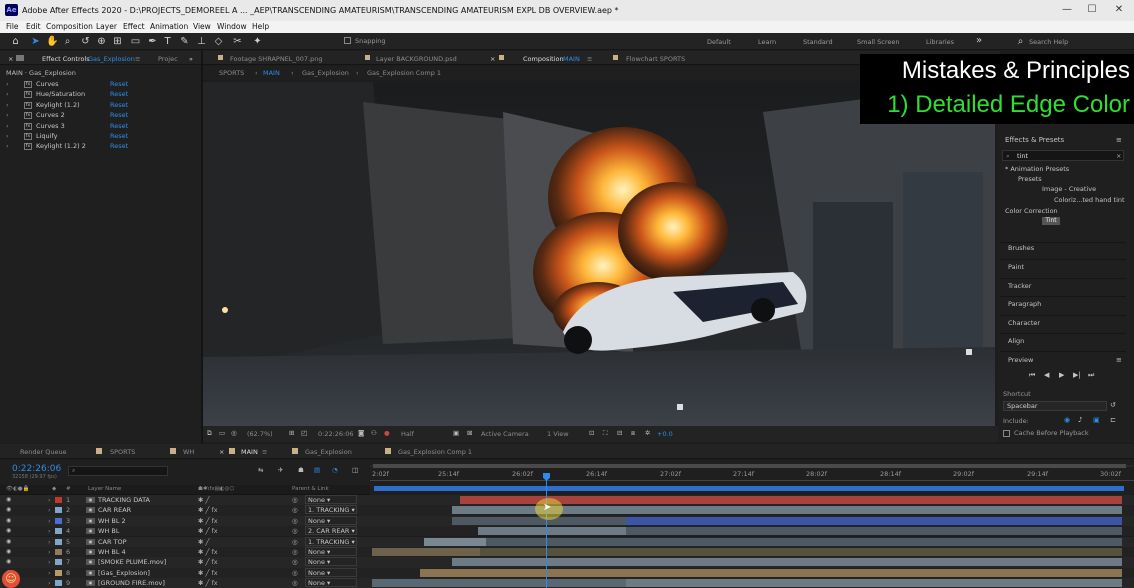 This screenshot has width=1134, height=588. I want to click on workspace-overflow-button: », so click(979, 40).